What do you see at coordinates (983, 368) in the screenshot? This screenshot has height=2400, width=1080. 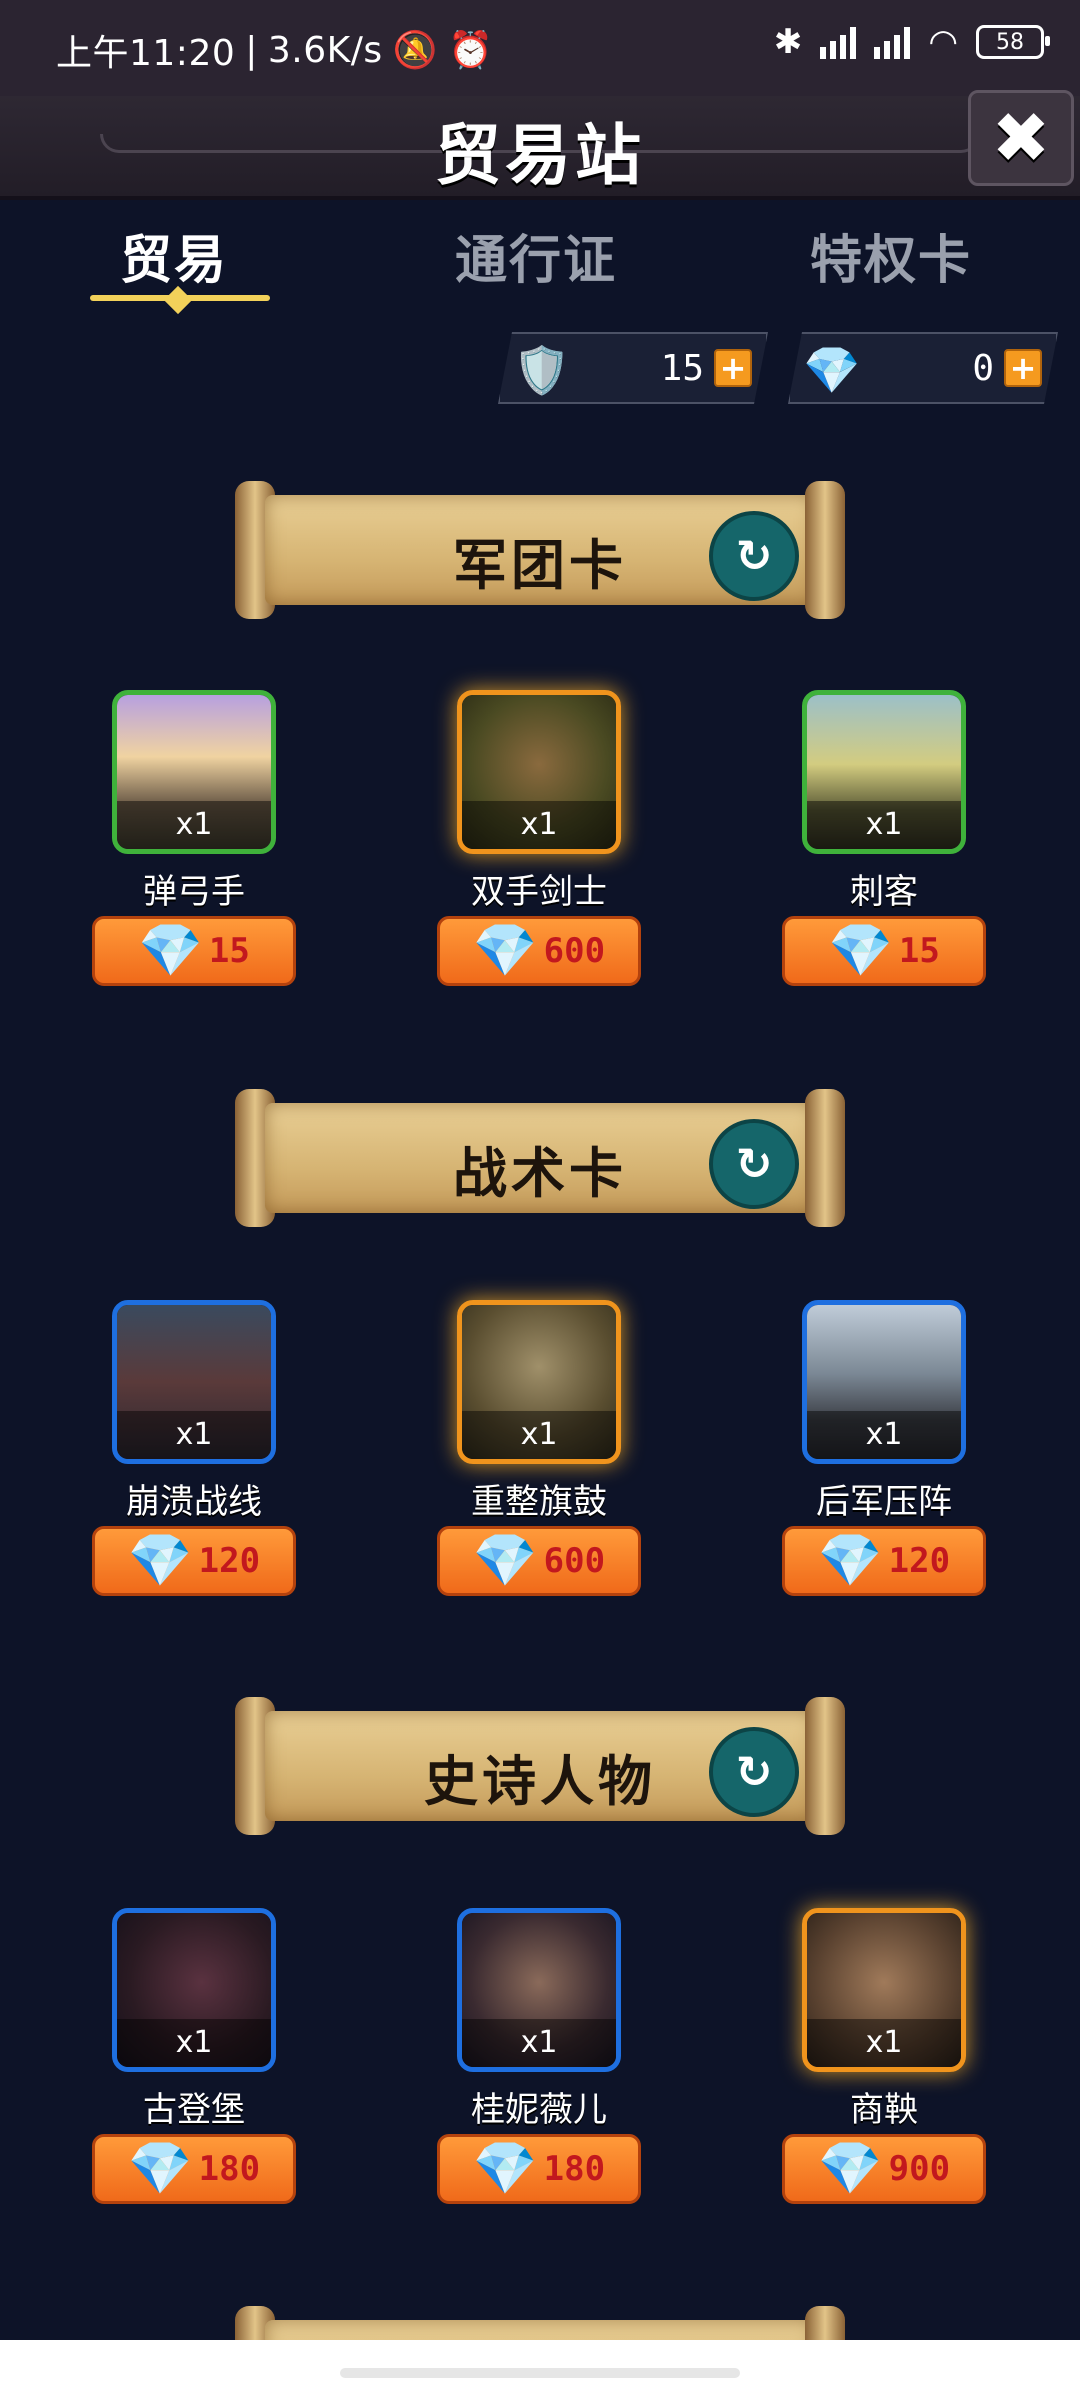 I see `gem-amount: 0` at bounding box center [983, 368].